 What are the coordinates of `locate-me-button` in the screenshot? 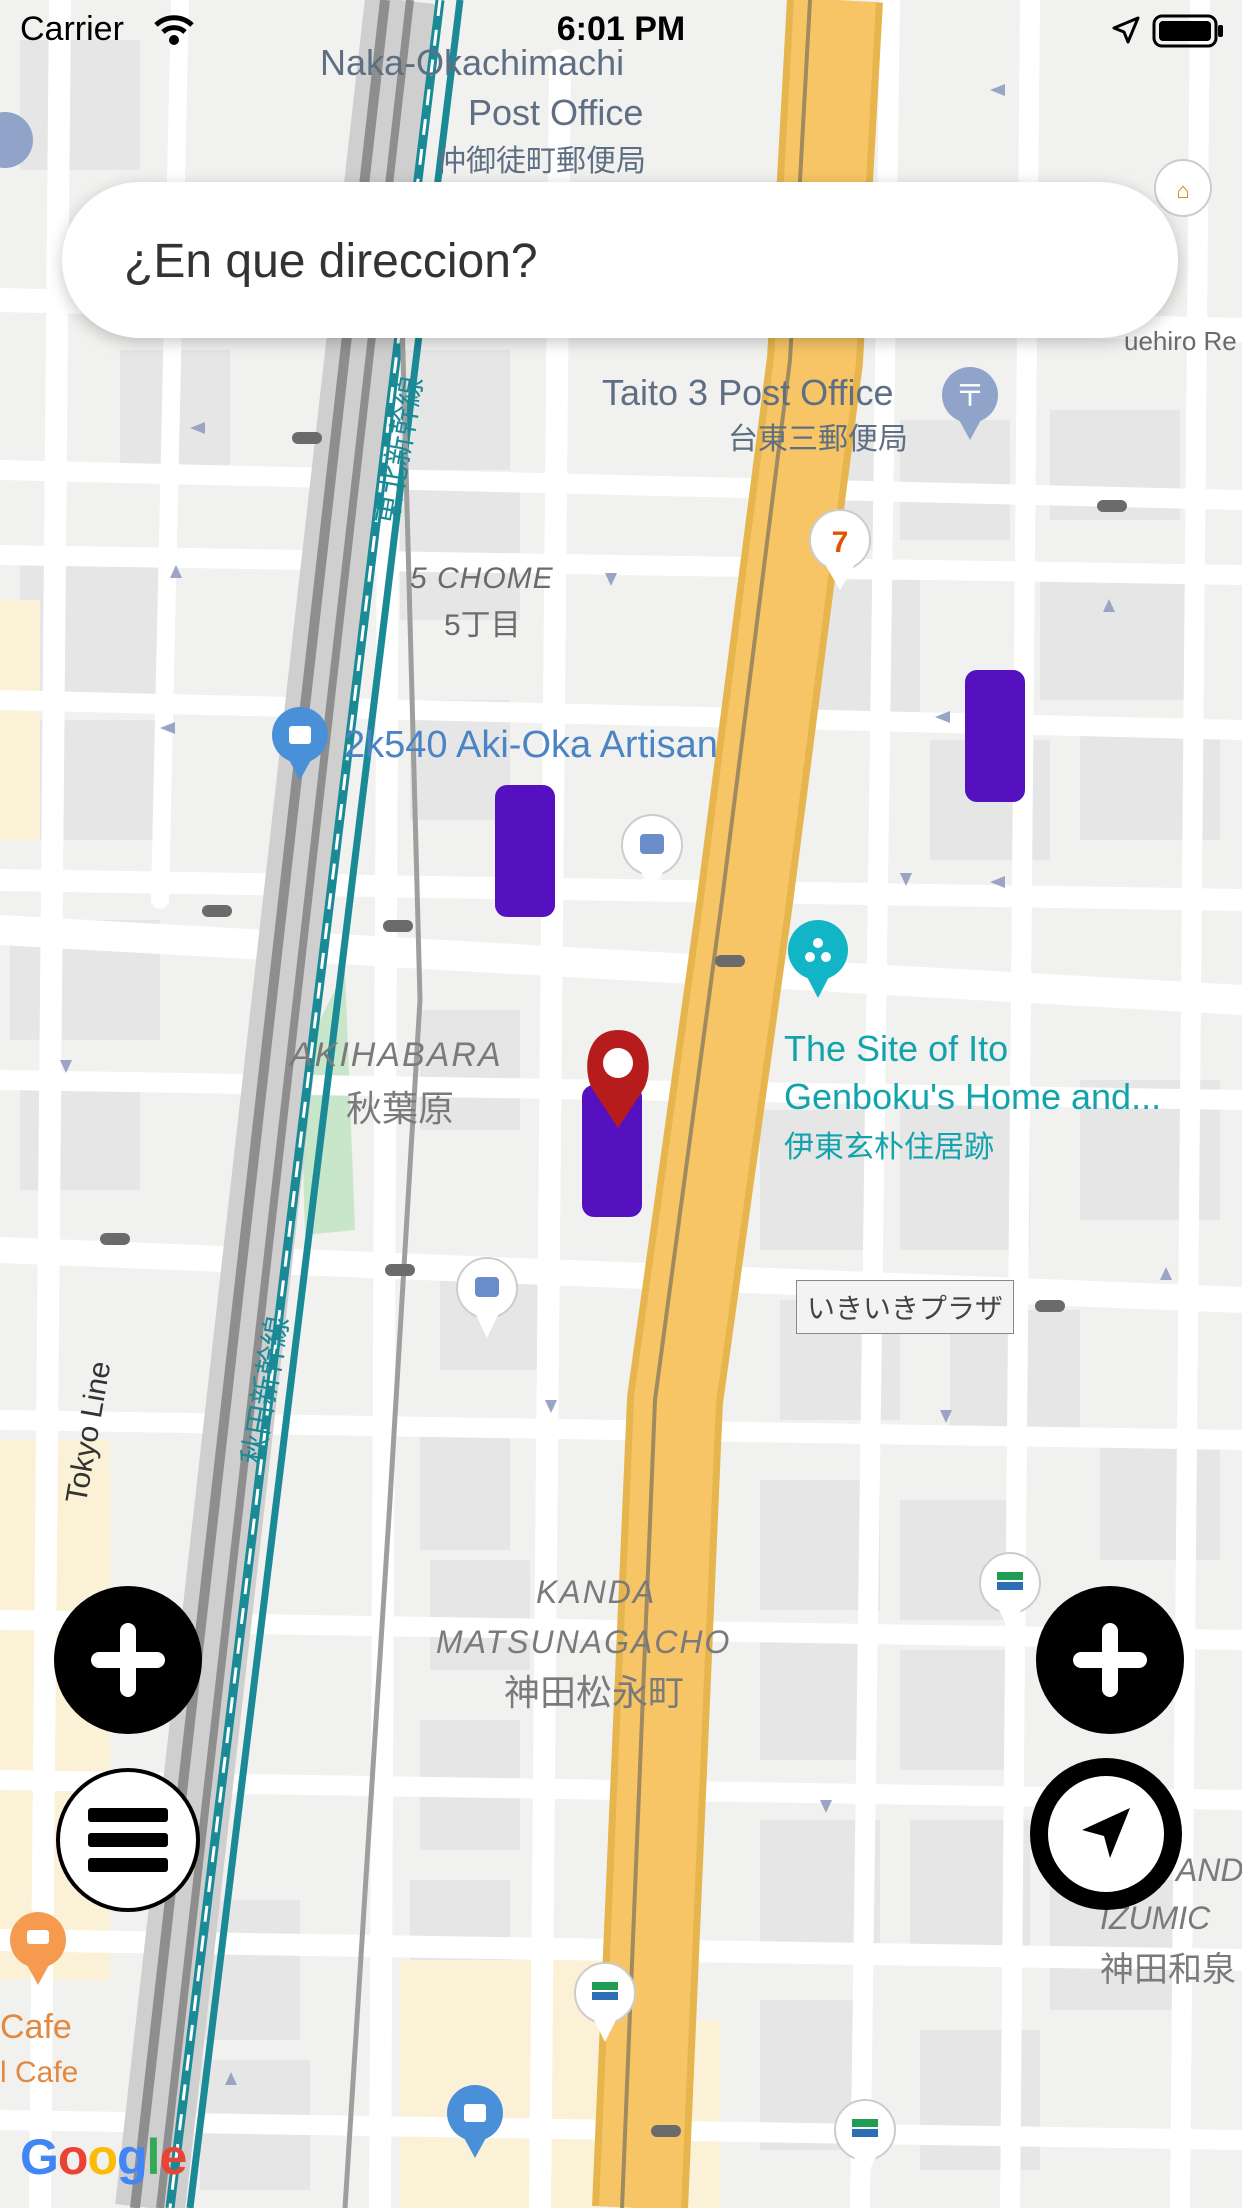 It's located at (1106, 1834).